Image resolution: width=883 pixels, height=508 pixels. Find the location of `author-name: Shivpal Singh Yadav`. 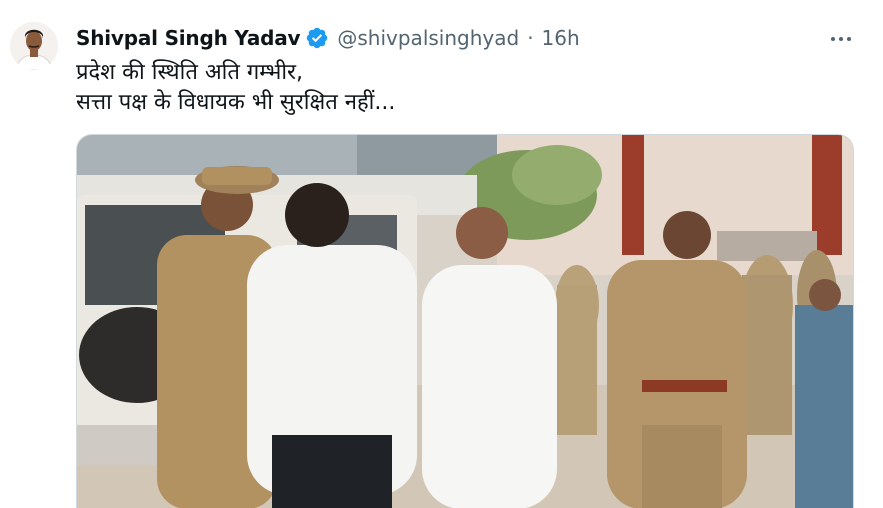

author-name: Shivpal Singh Yadav is located at coordinates (188, 38).